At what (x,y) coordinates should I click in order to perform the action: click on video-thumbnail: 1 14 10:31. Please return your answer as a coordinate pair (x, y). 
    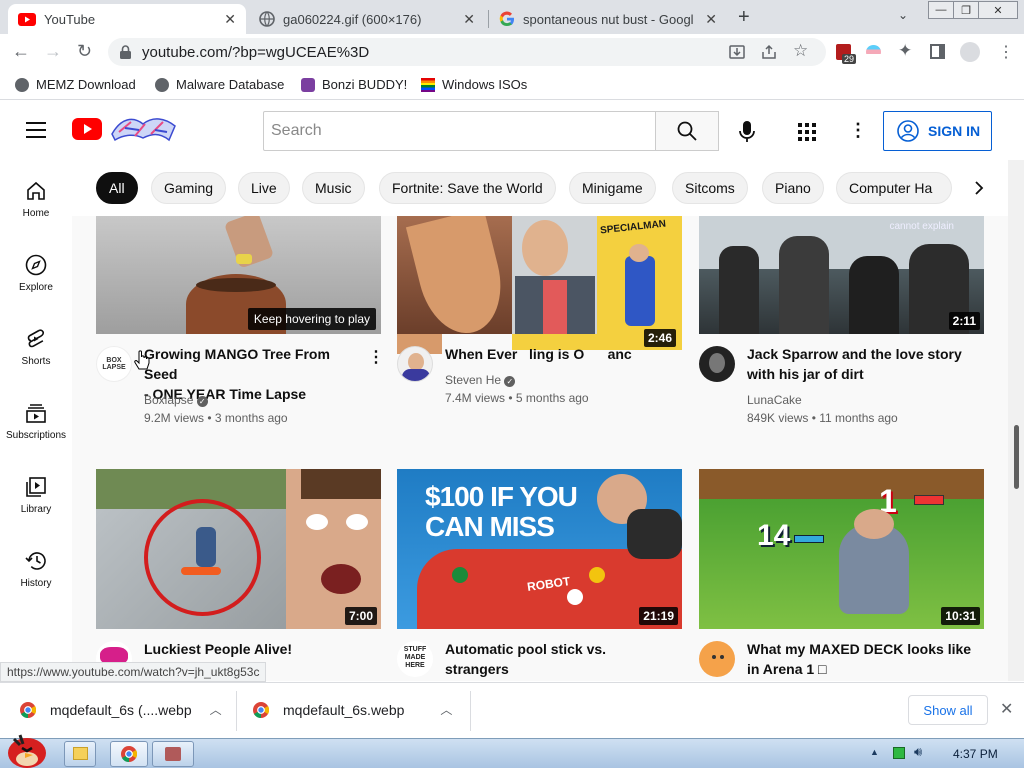
    Looking at the image, I should click on (841, 549).